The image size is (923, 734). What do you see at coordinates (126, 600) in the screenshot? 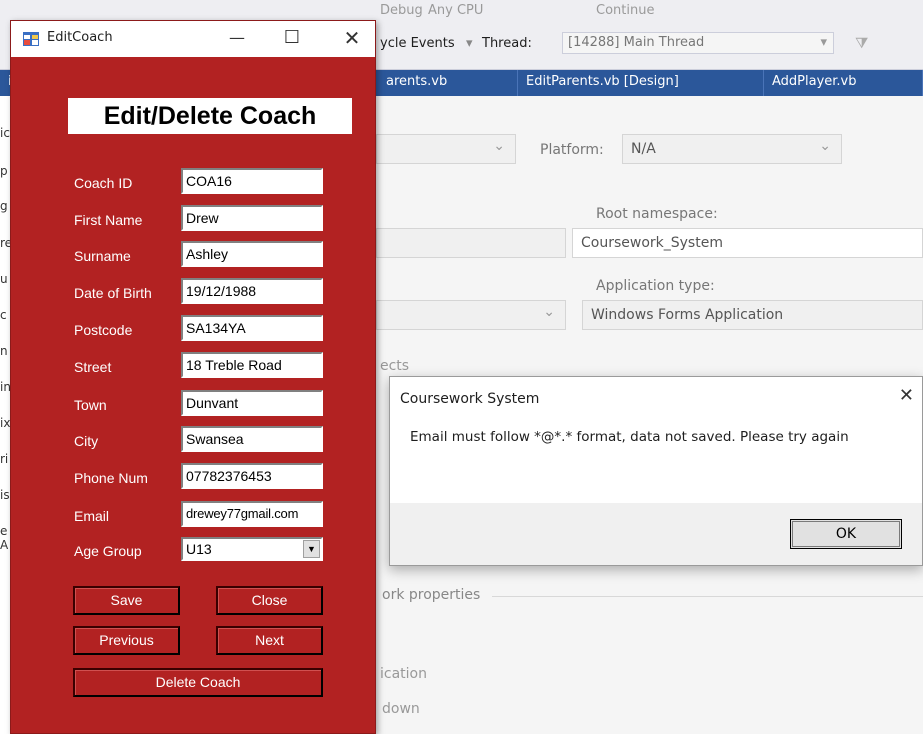
I see `save-button: Save` at bounding box center [126, 600].